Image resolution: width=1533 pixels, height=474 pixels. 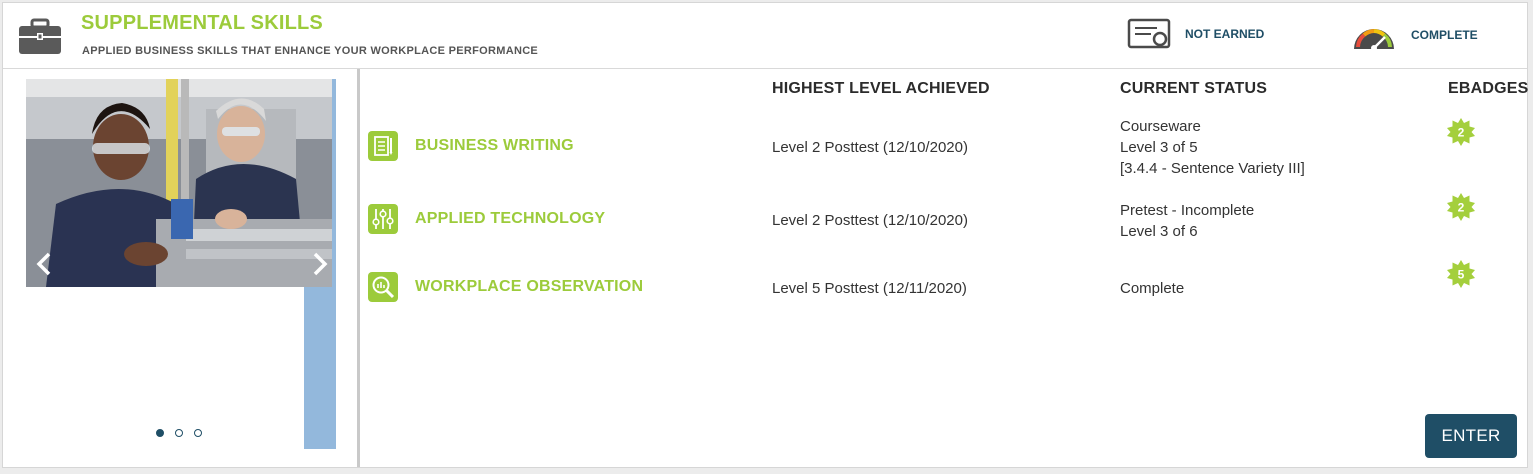 What do you see at coordinates (1149, 33) in the screenshot?
I see `certificate-icon` at bounding box center [1149, 33].